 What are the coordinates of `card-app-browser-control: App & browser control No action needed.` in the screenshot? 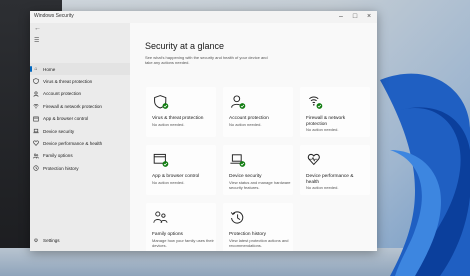 It's located at (181, 170).